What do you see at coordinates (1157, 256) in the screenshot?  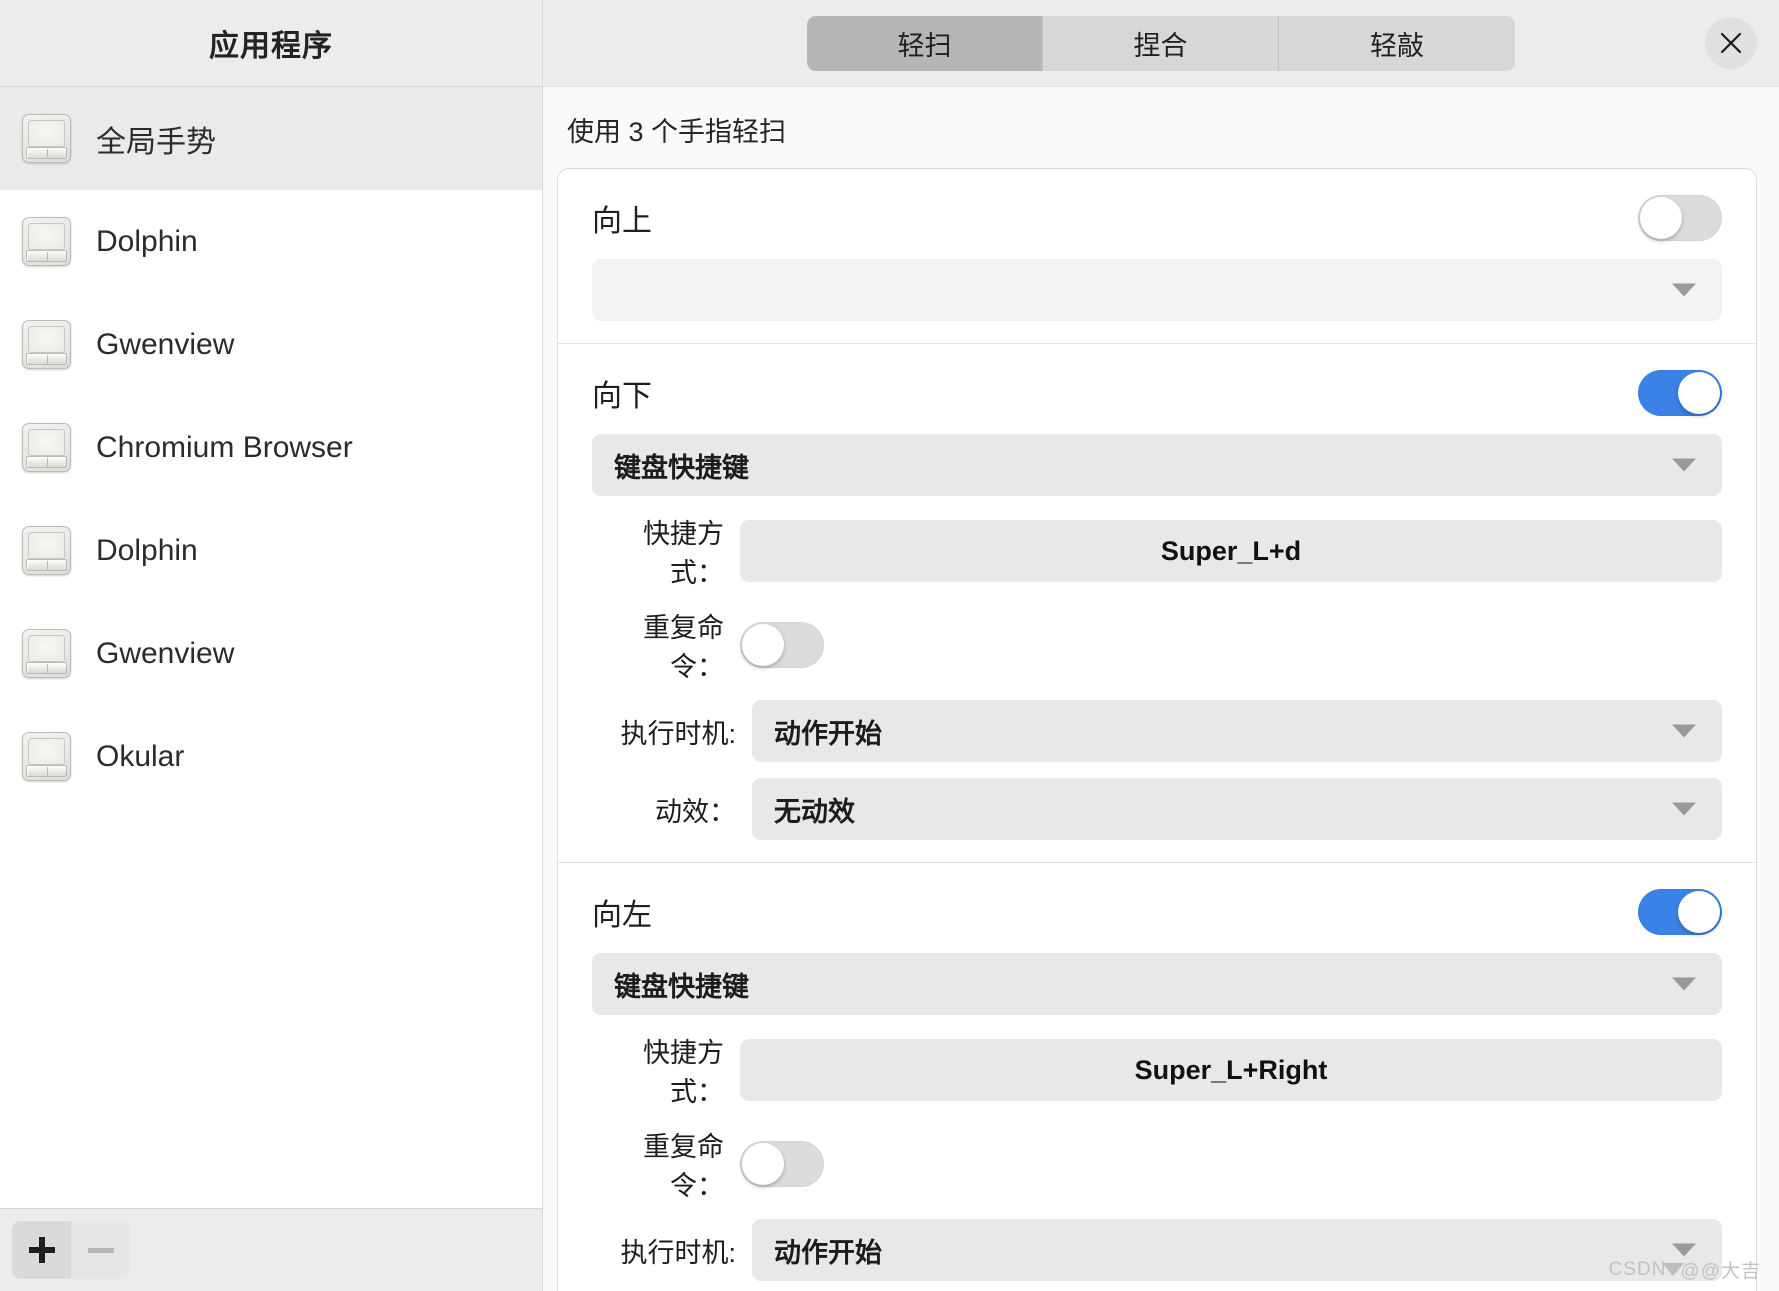 I see `section-up: 向上` at bounding box center [1157, 256].